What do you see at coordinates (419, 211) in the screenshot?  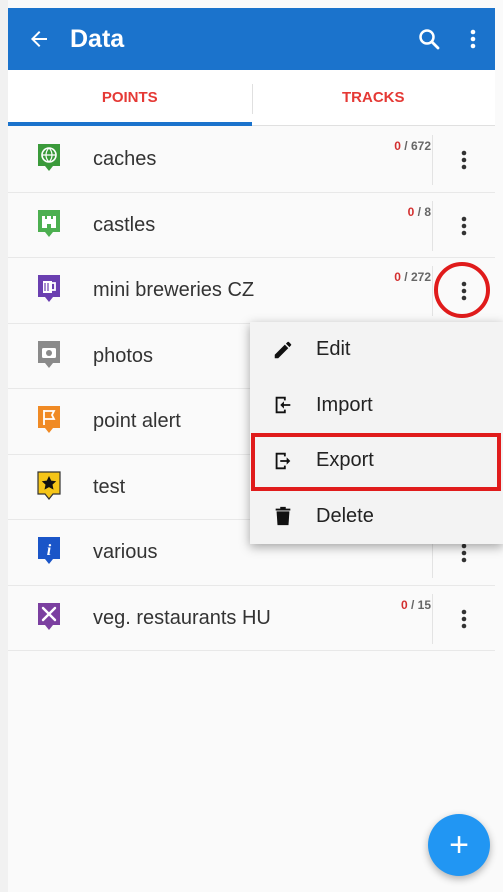 I see `point-count: 0 / 8` at bounding box center [419, 211].